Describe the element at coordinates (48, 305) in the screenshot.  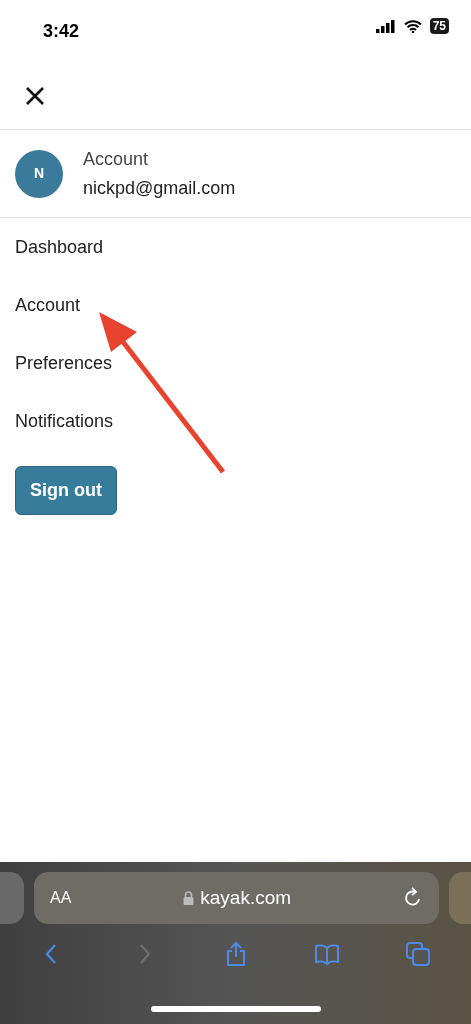
I see `menu-item: Account` at that location.